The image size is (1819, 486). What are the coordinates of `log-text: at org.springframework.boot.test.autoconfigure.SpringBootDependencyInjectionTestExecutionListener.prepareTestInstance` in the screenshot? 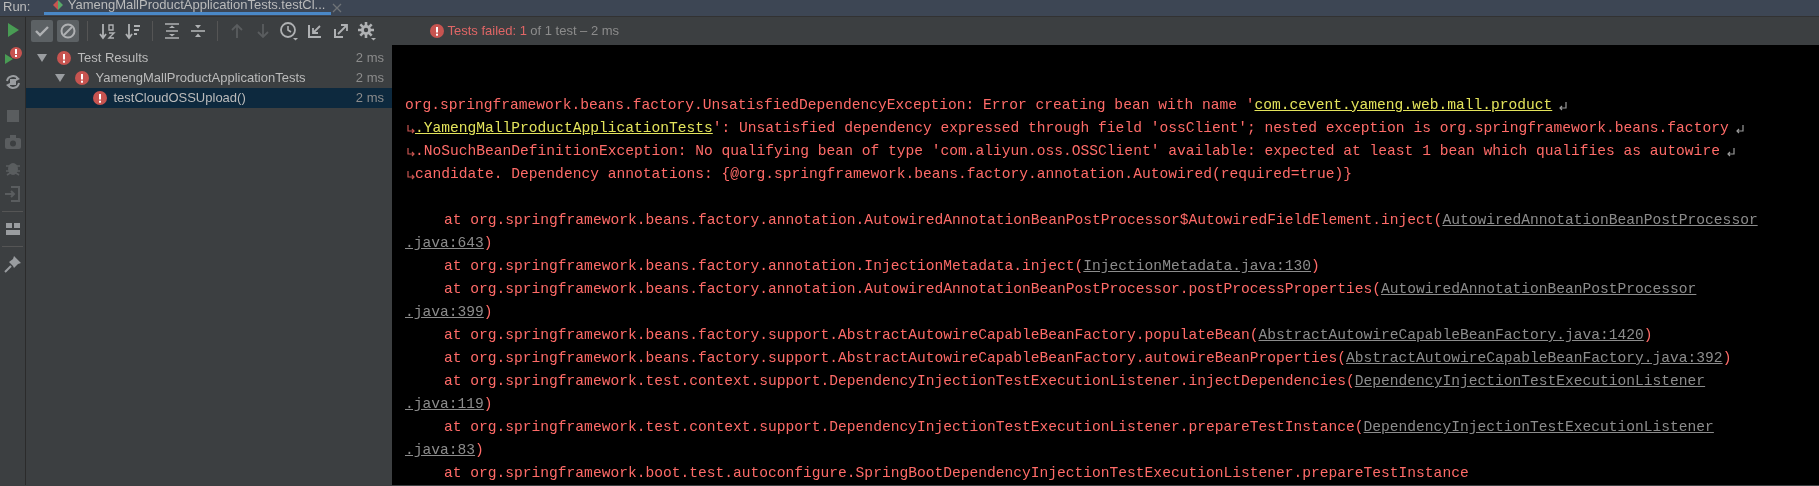 It's located at (956, 473).